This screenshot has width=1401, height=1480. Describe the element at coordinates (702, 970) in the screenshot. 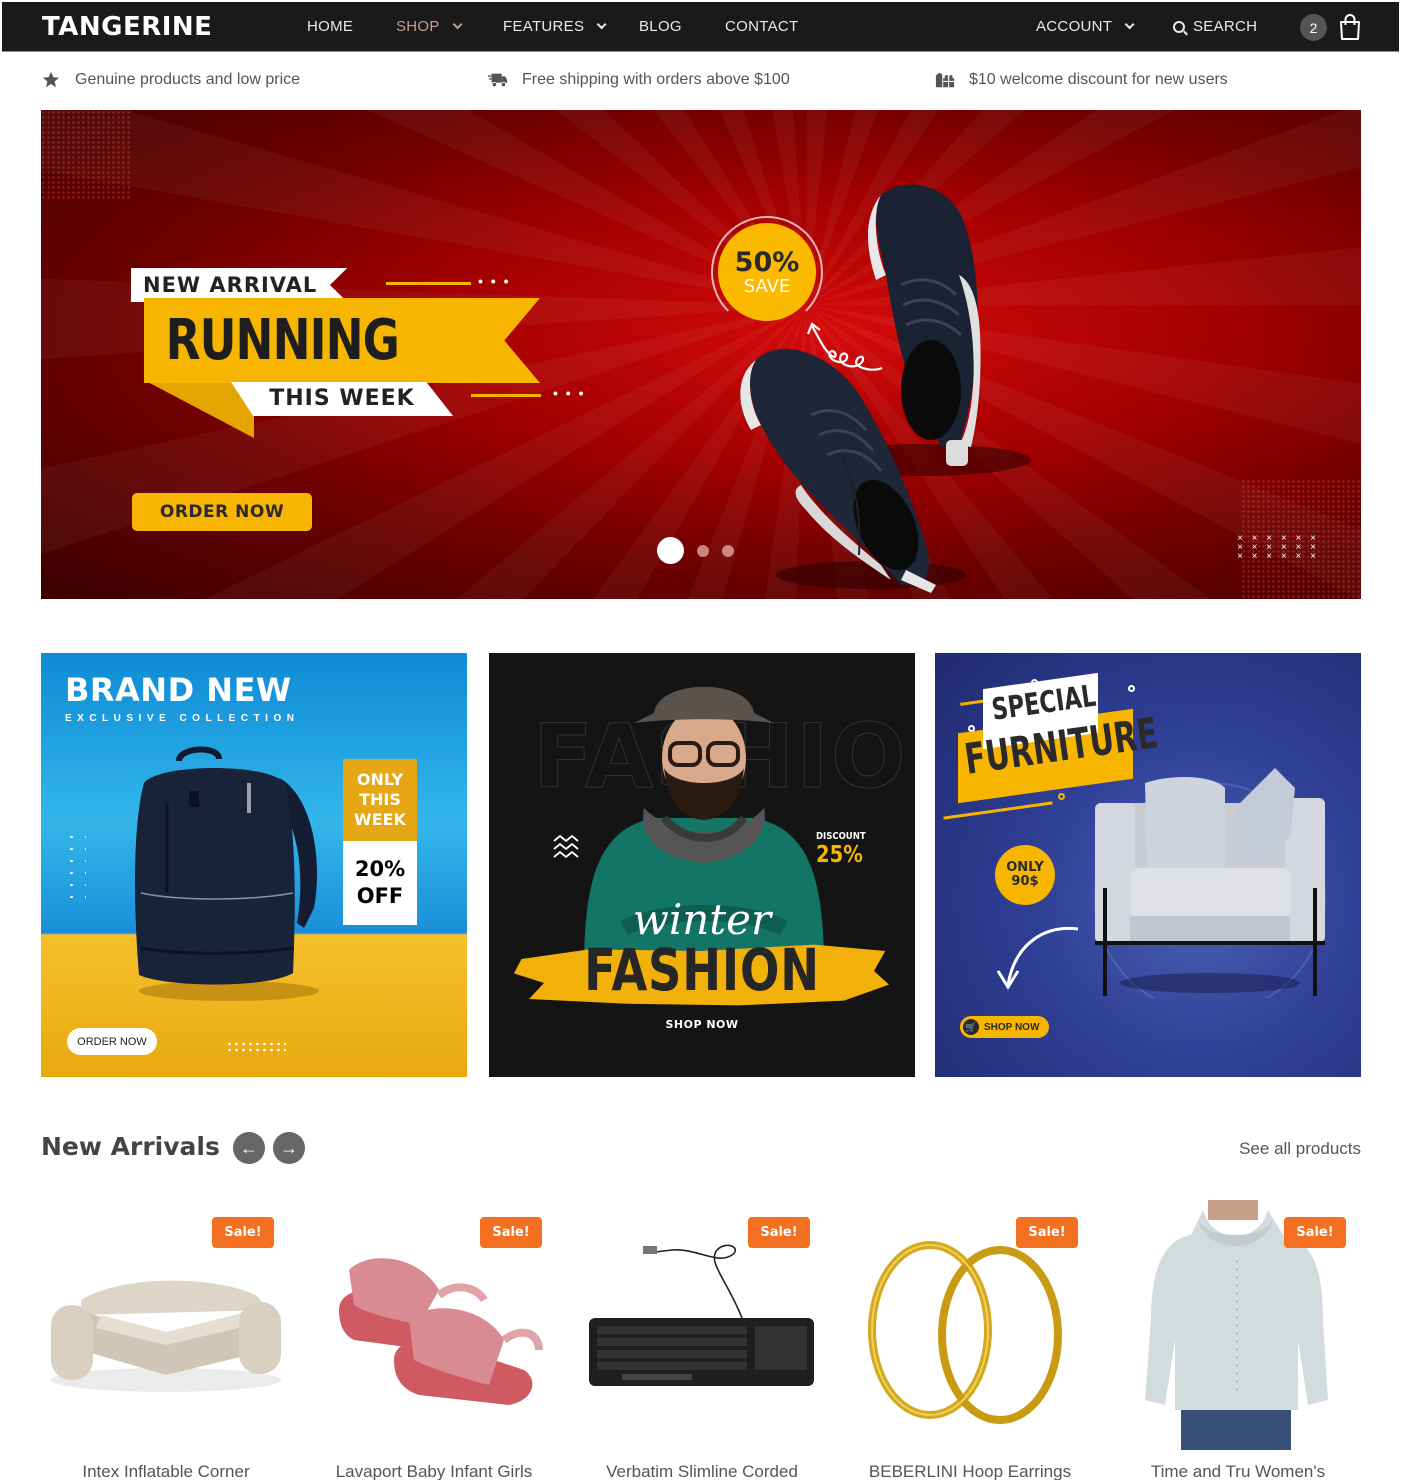

I see `promo-title: FASHION` at that location.